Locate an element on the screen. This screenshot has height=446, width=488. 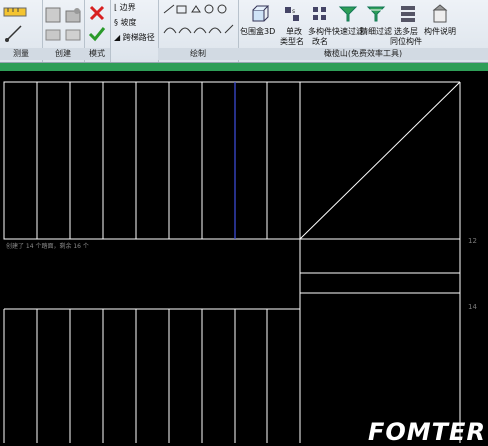
slope-label: 坡度 is located at coordinates (128, 22).